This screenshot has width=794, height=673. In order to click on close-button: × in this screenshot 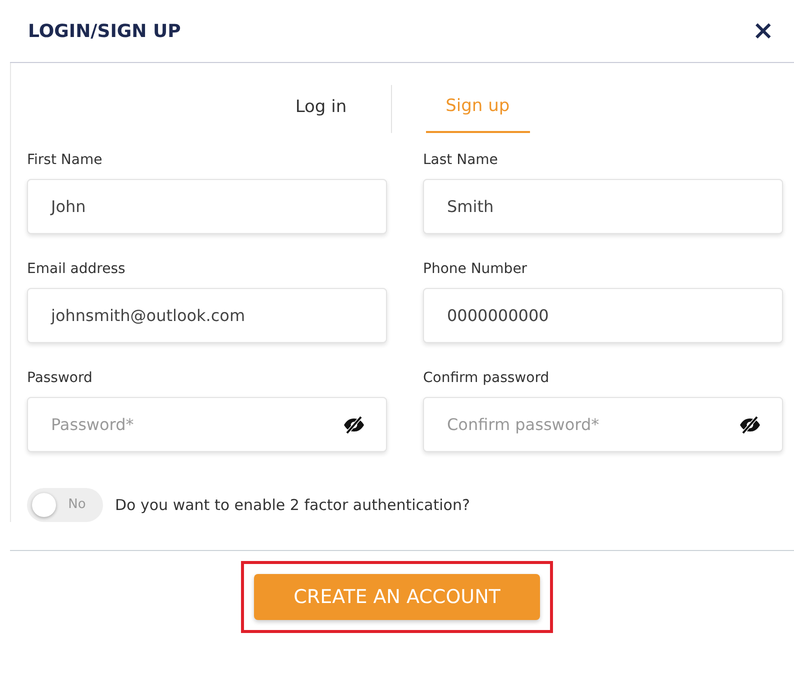, I will do `click(763, 31)`.